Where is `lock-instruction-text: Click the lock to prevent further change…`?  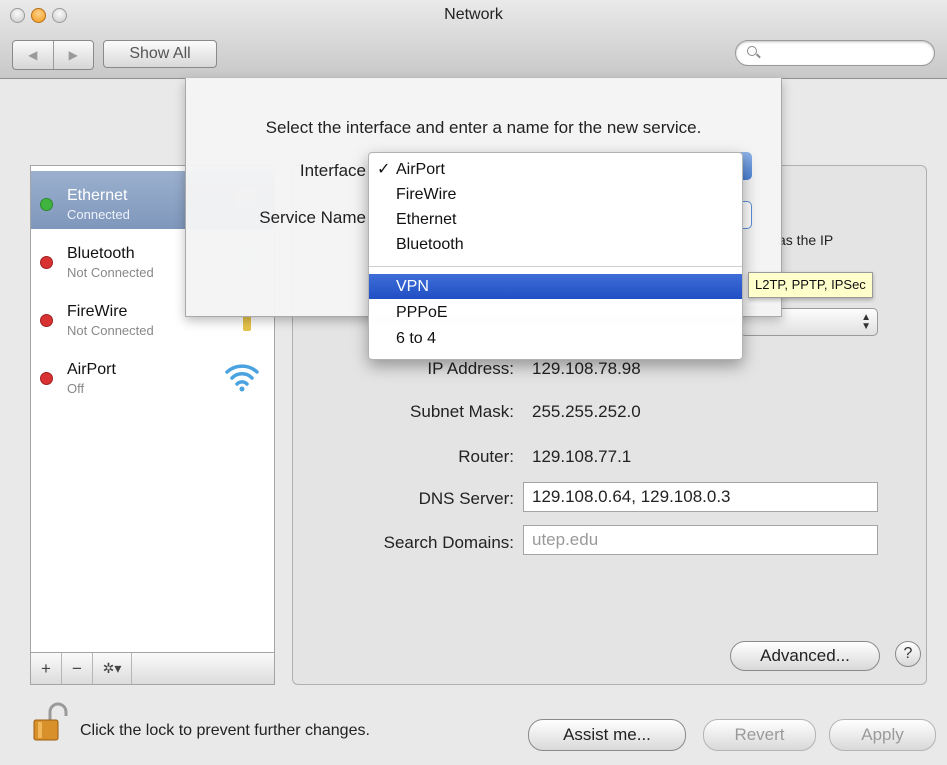
lock-instruction-text: Click the lock to prevent further change… is located at coordinates (225, 730).